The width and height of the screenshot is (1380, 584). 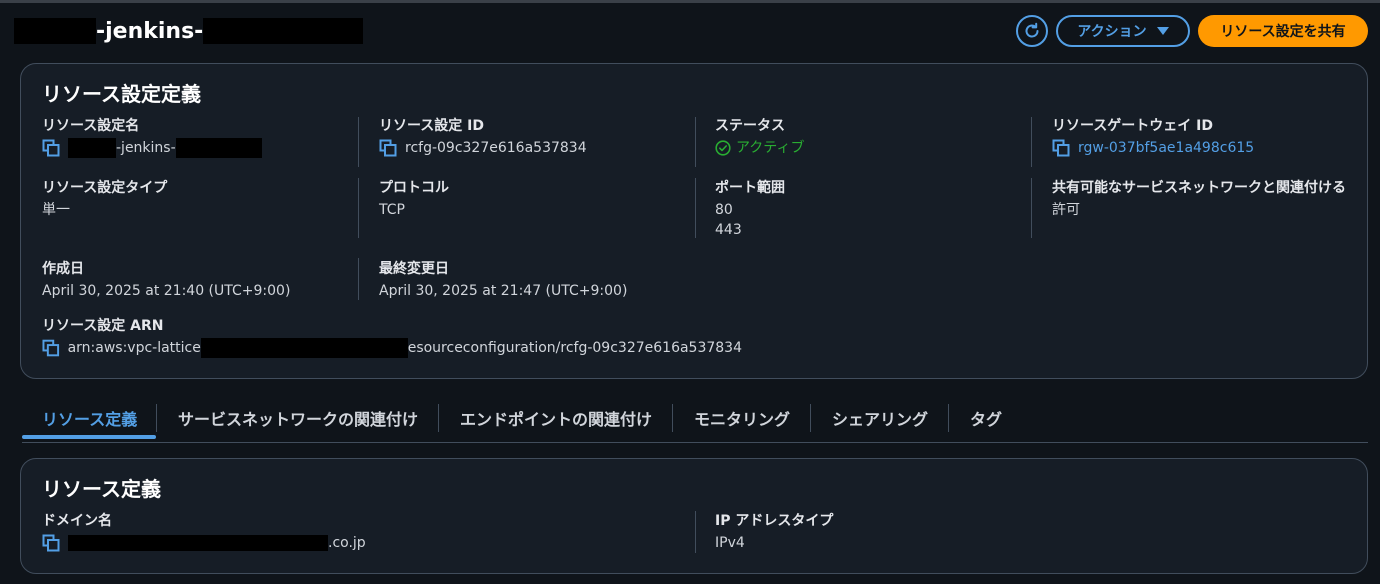 What do you see at coordinates (1066, 210) in the screenshot?
I see `field-value: 許可` at bounding box center [1066, 210].